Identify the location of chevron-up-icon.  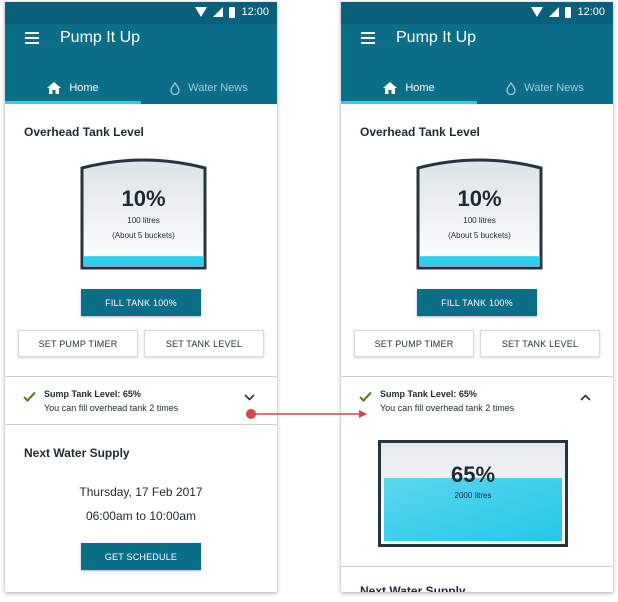
(585, 397).